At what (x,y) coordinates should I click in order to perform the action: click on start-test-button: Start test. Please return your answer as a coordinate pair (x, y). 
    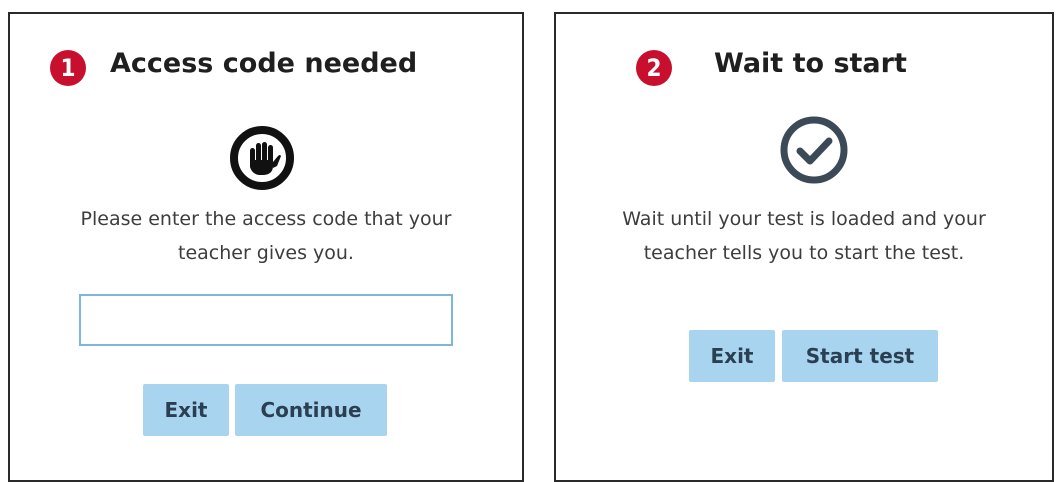
    Looking at the image, I should click on (860, 356).